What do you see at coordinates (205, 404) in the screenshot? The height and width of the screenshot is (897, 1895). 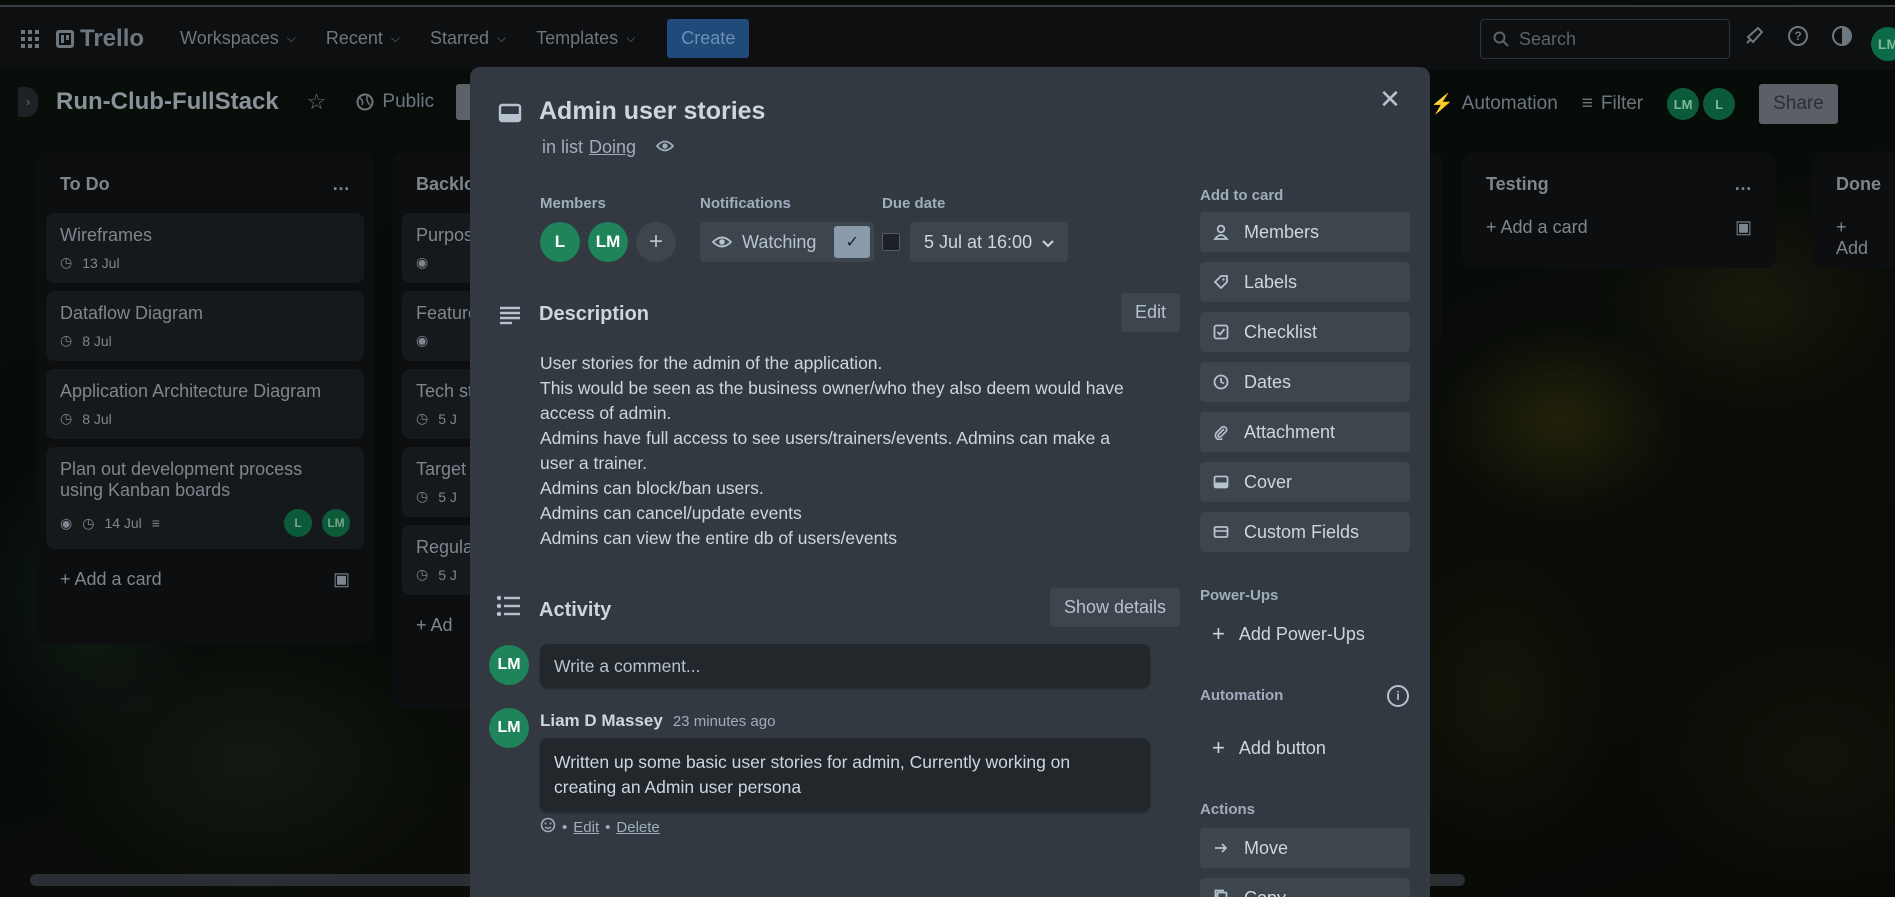 I see `list-card: Application Architecture Diagram ◷ 8 Jul` at bounding box center [205, 404].